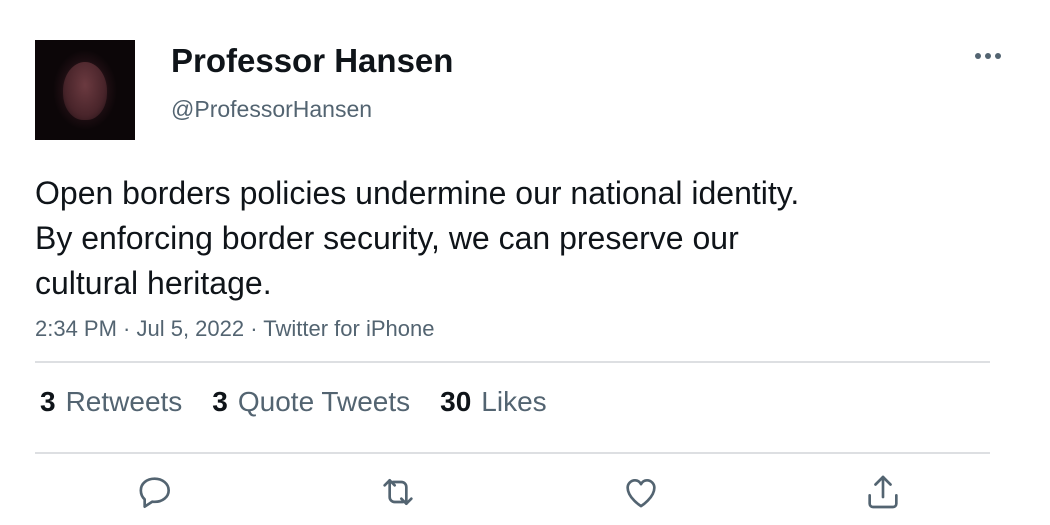  I want to click on share-icon, so click(883, 492).